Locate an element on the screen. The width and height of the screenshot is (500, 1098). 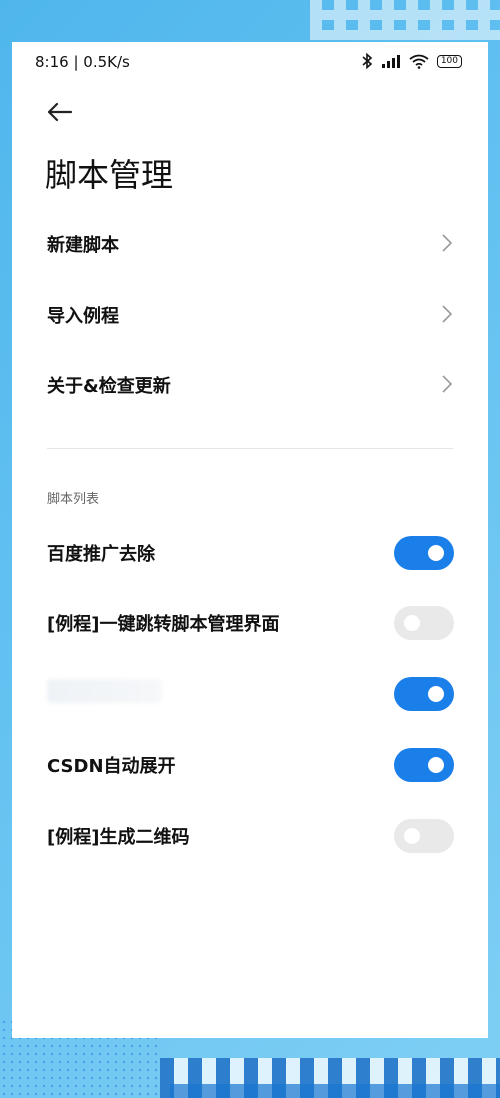
signal-icon is located at coordinates (390, 61).